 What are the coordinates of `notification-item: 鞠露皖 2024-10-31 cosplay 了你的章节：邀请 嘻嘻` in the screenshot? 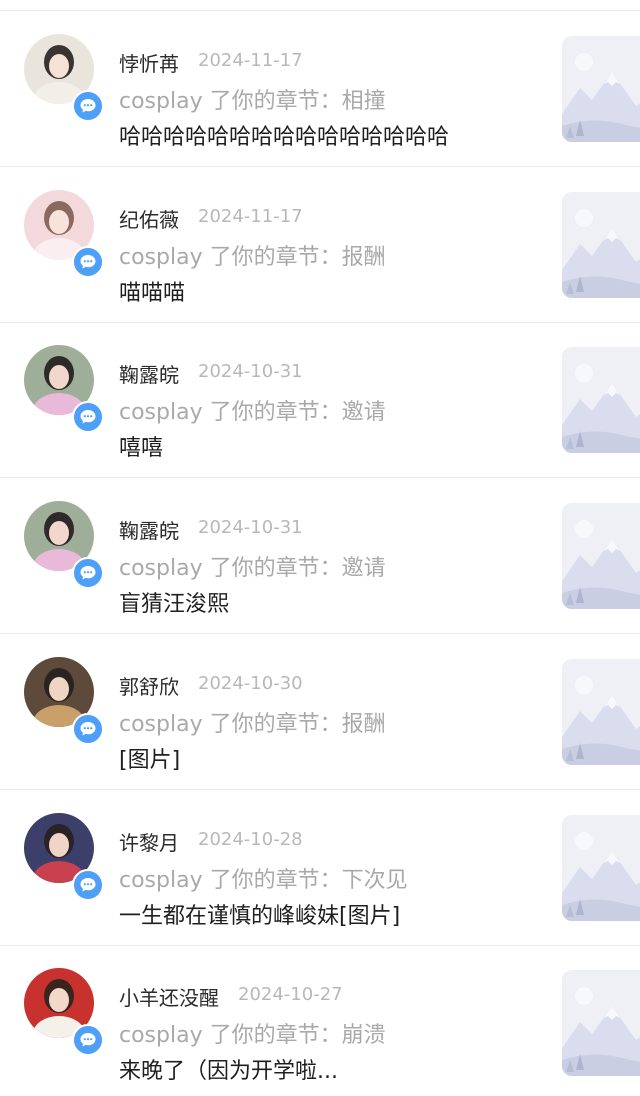 It's located at (320, 400).